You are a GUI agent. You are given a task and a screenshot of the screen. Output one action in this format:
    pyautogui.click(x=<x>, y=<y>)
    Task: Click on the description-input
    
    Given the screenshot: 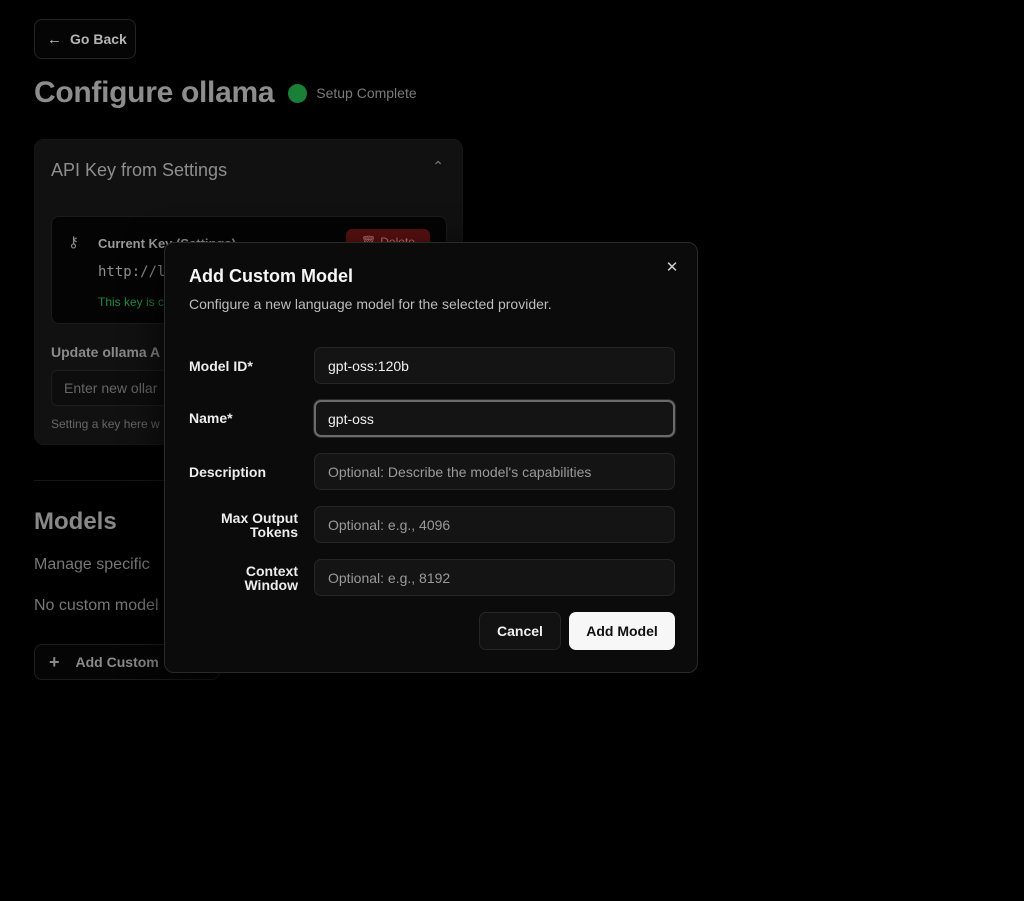 What is the action you would take?
    pyautogui.click(x=494, y=471)
    